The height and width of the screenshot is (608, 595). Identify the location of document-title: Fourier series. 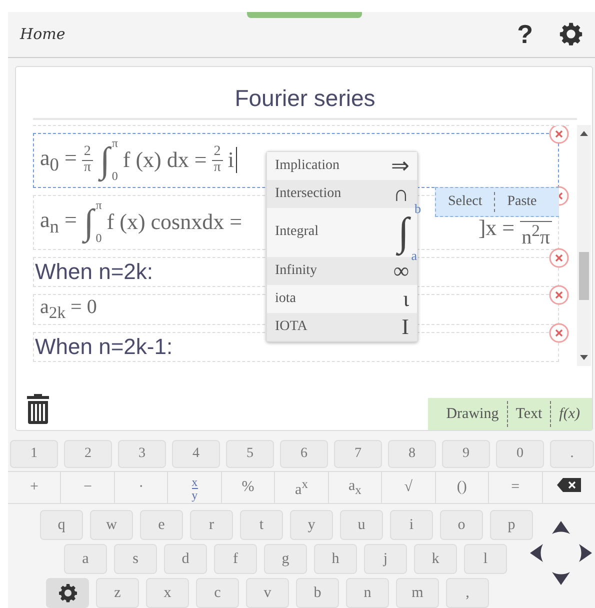
(305, 93).